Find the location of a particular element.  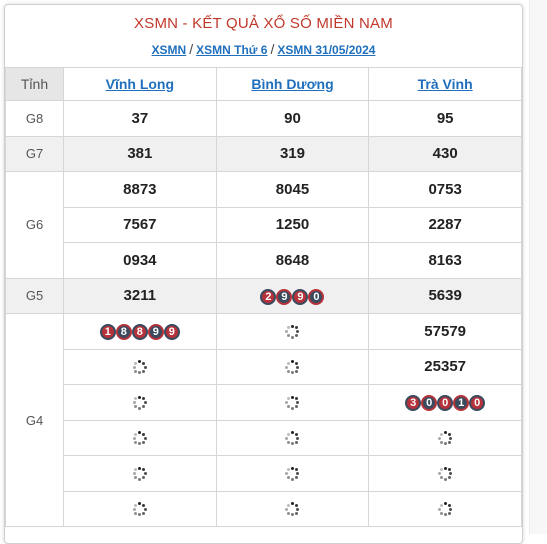

result-value: 25357 is located at coordinates (445, 366).